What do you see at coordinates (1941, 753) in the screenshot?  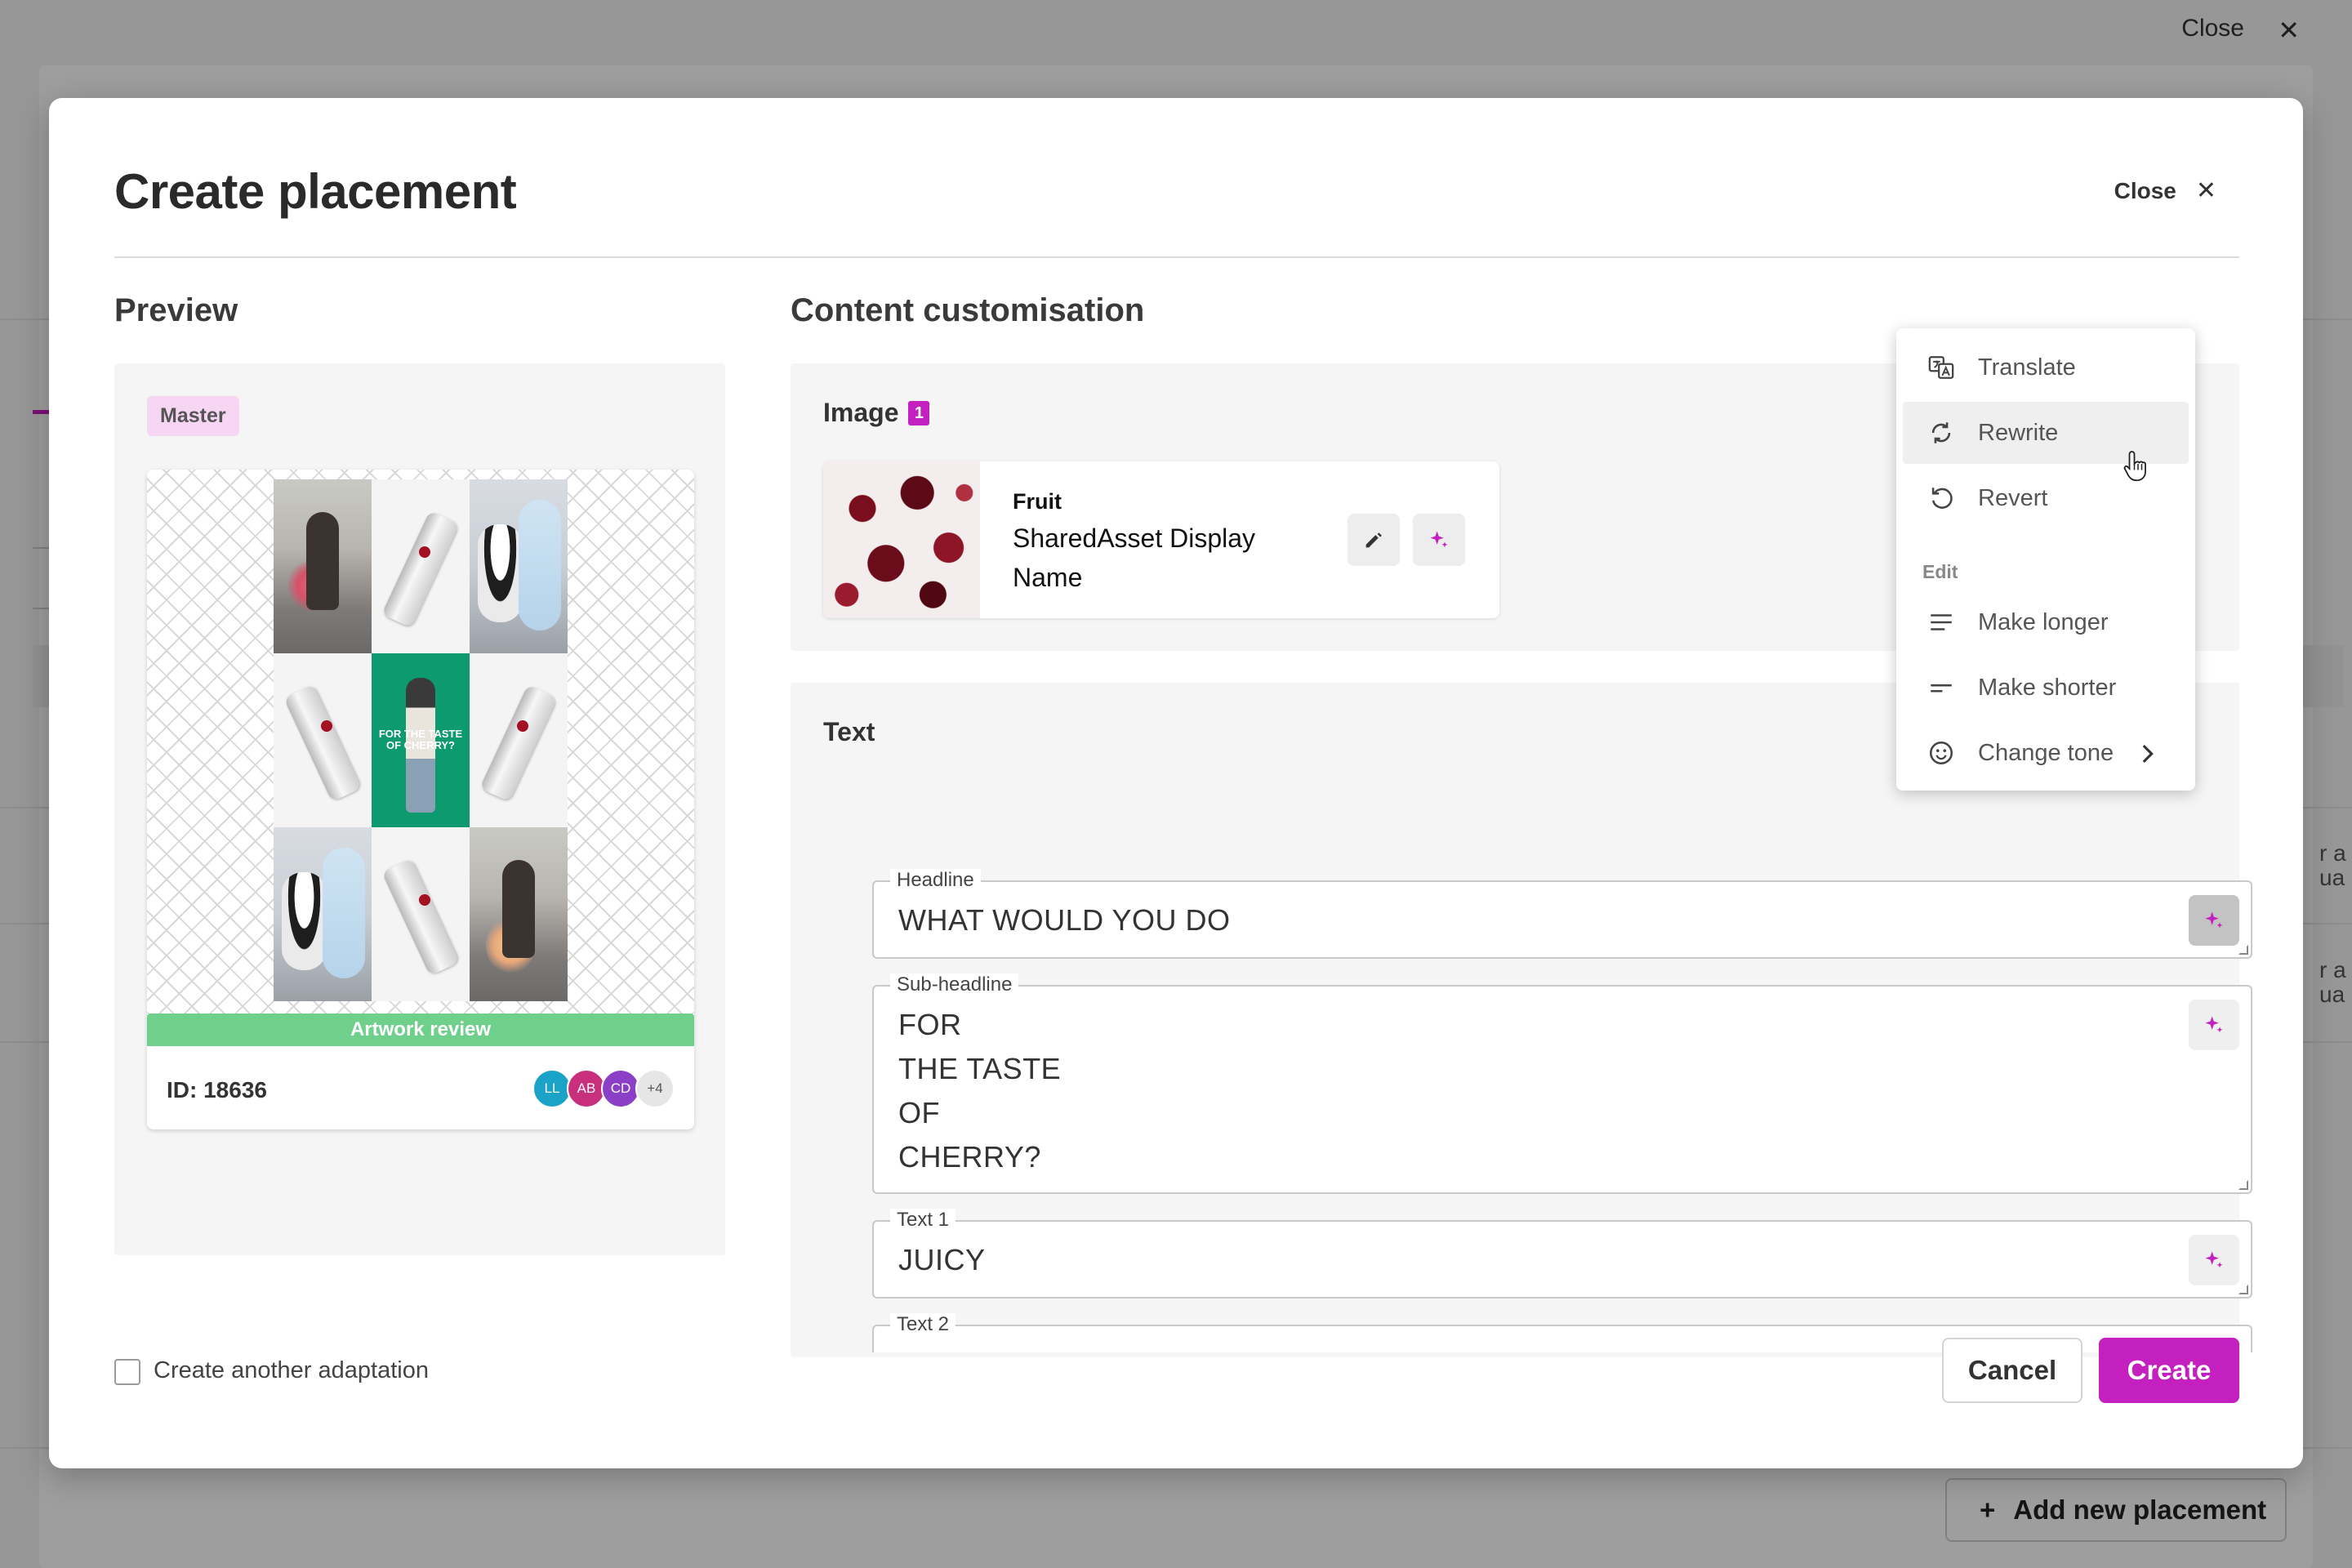 I see `smiley-icon` at bounding box center [1941, 753].